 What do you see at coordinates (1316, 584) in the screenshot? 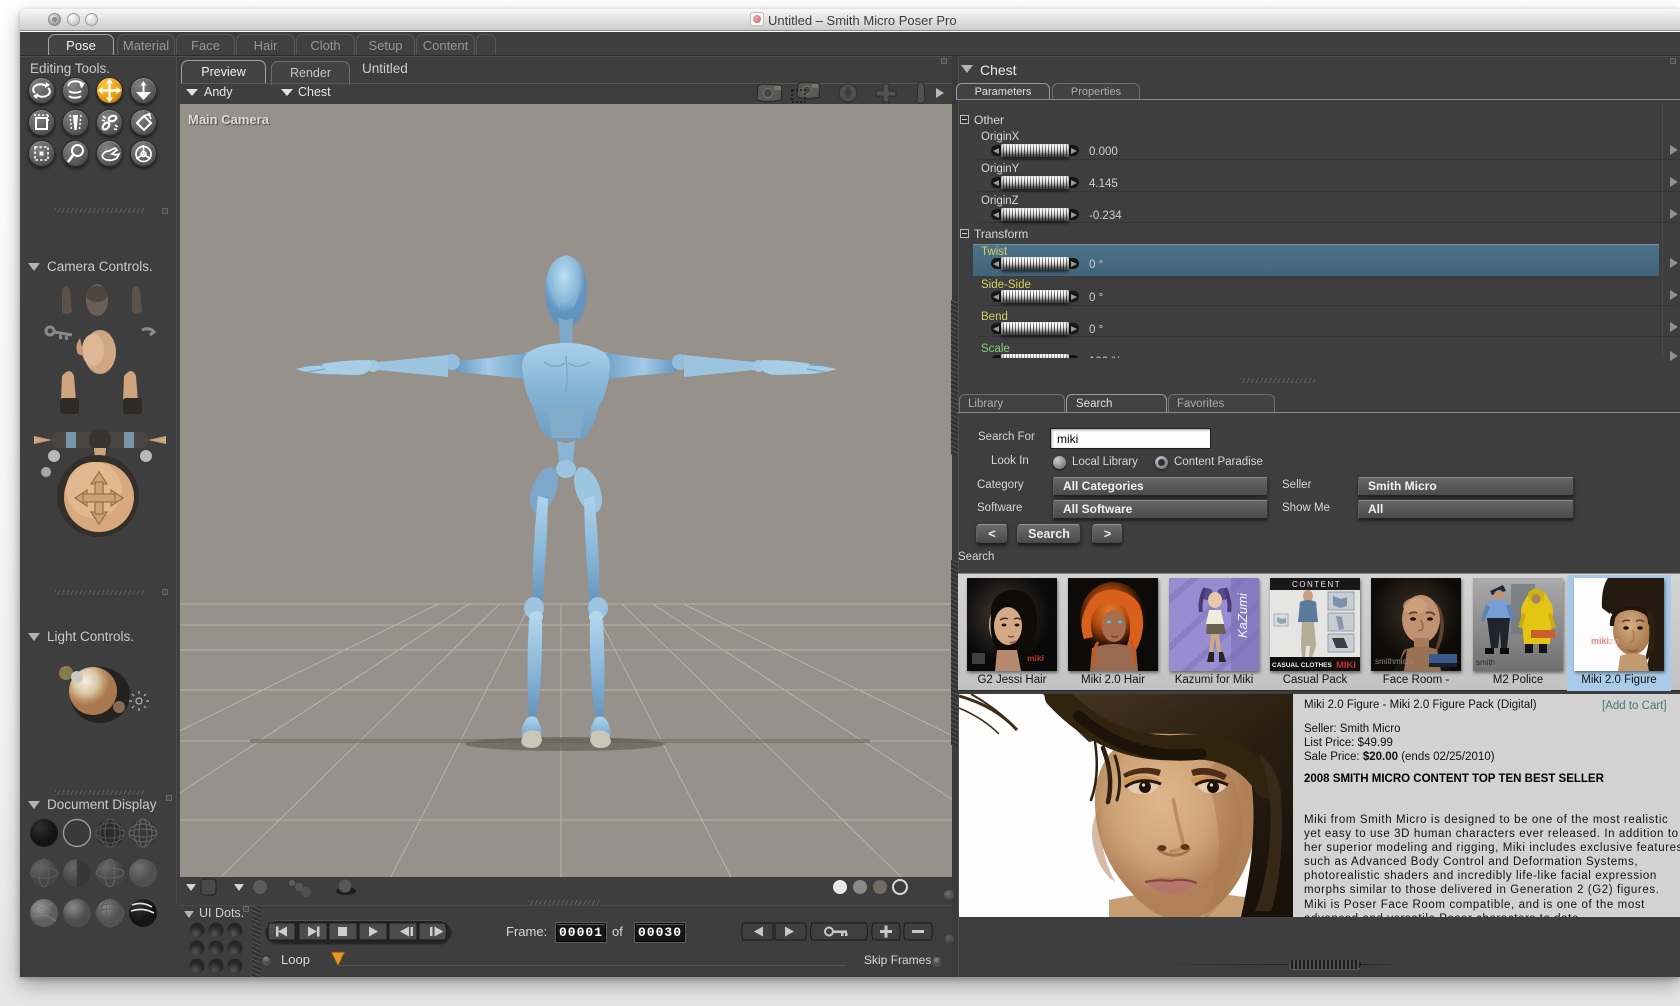
I see `svg-text: CONTENT` at bounding box center [1316, 584].